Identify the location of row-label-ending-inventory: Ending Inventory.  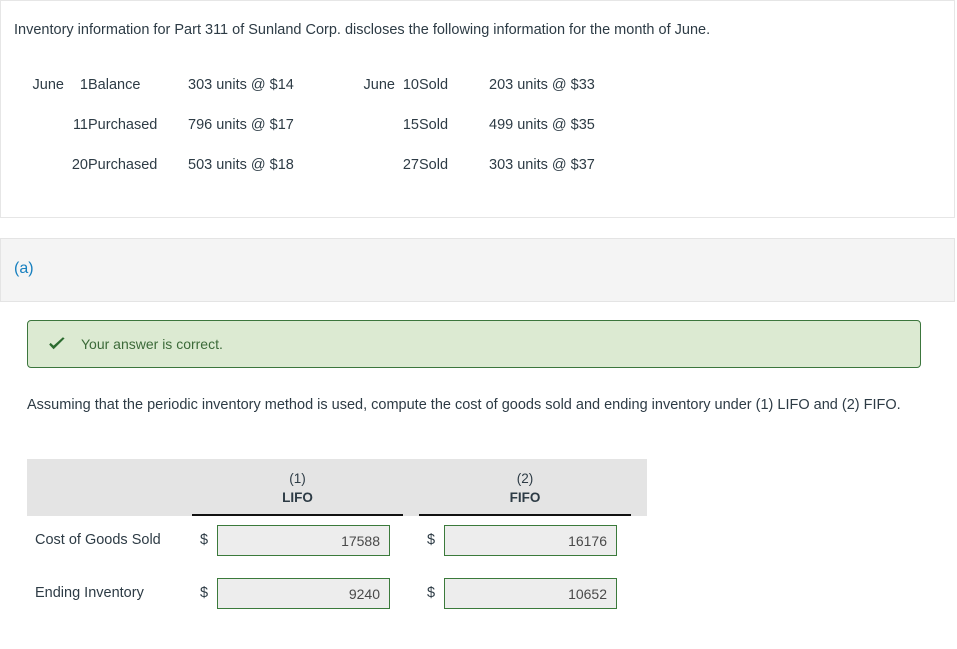
(89, 593).